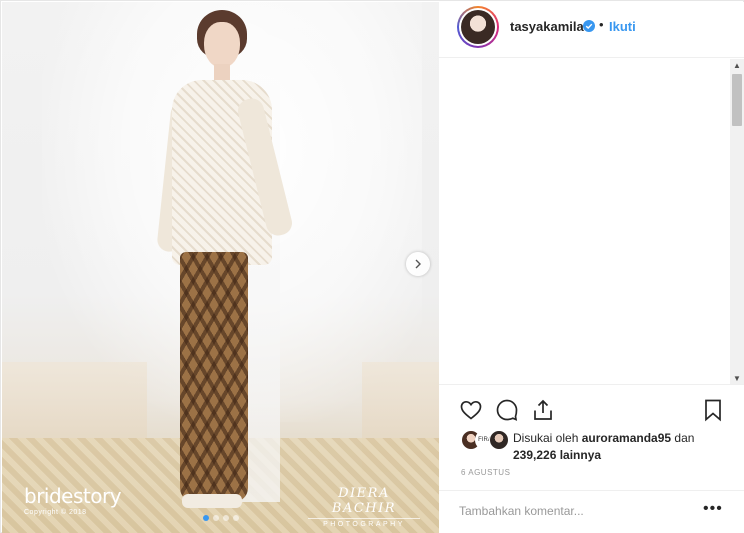 The height and width of the screenshot is (533, 744). What do you see at coordinates (507, 410) in the screenshot?
I see `comment-icon` at bounding box center [507, 410].